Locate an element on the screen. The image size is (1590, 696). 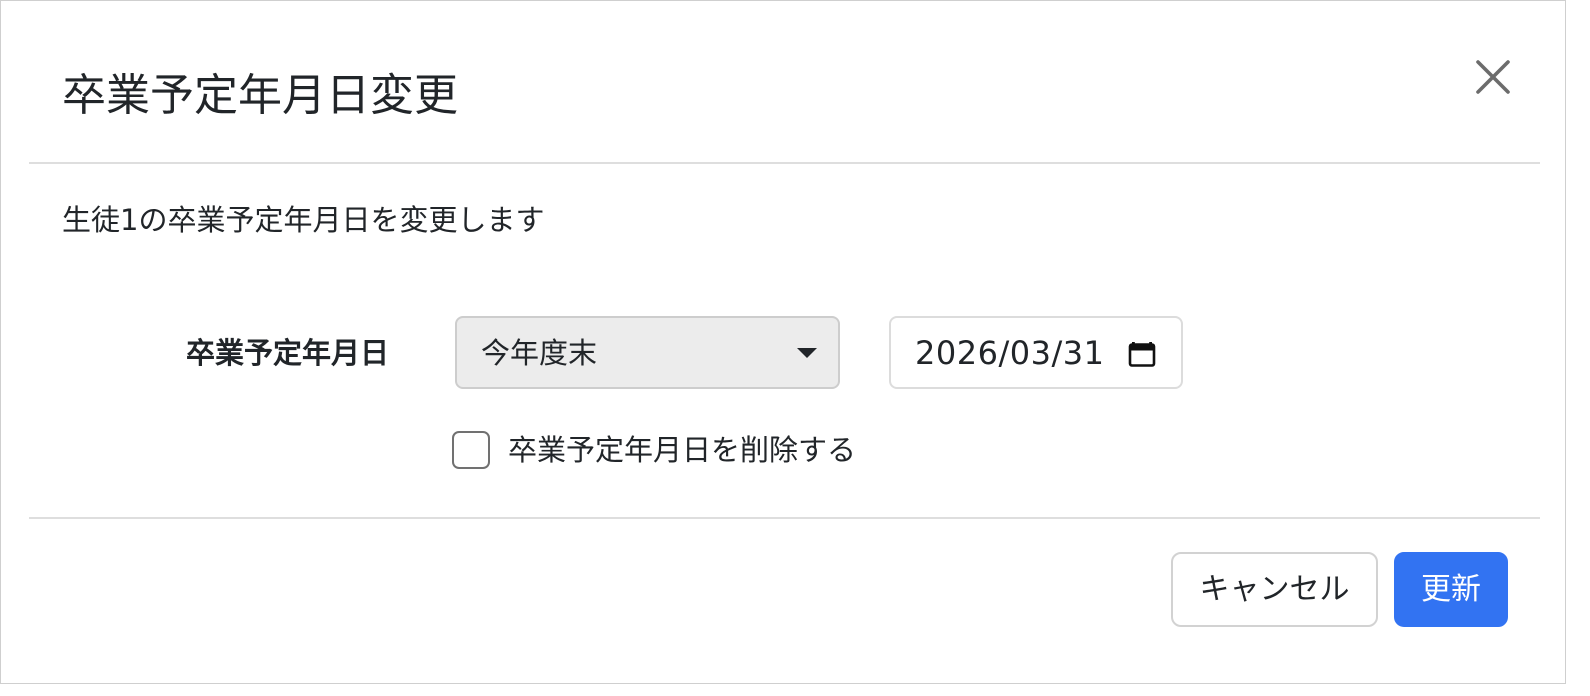
graduation-date-preset-select: 今年度末 is located at coordinates (647, 352).